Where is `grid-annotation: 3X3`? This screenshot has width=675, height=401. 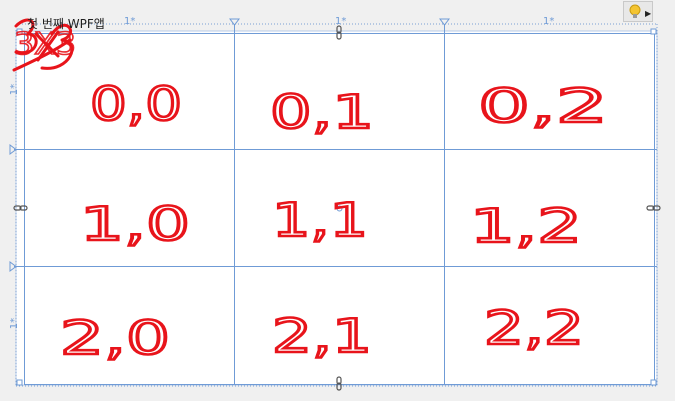 grid-annotation: 3X3 is located at coordinates (45, 44).